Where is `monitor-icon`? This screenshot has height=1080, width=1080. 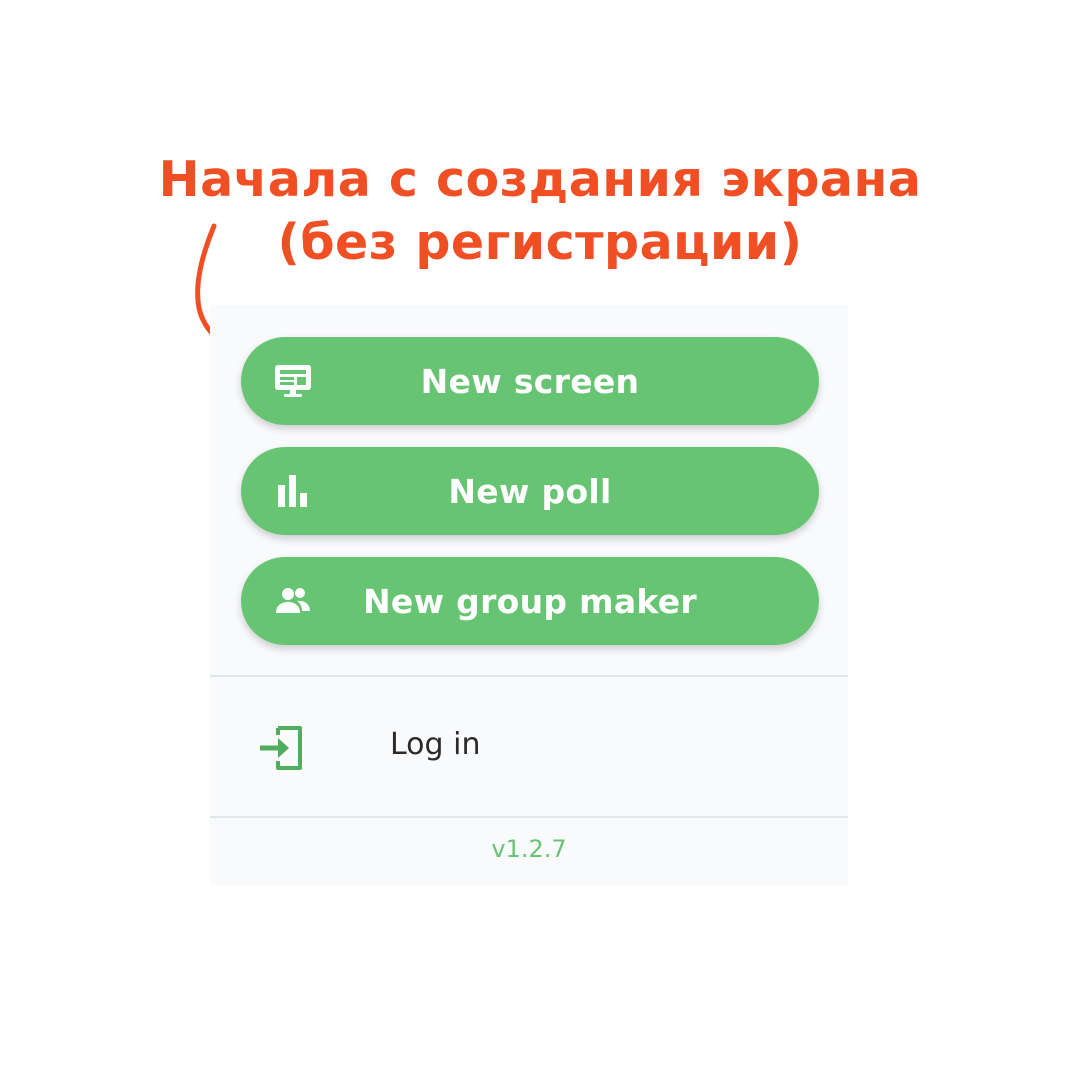
monitor-icon is located at coordinates (293, 381).